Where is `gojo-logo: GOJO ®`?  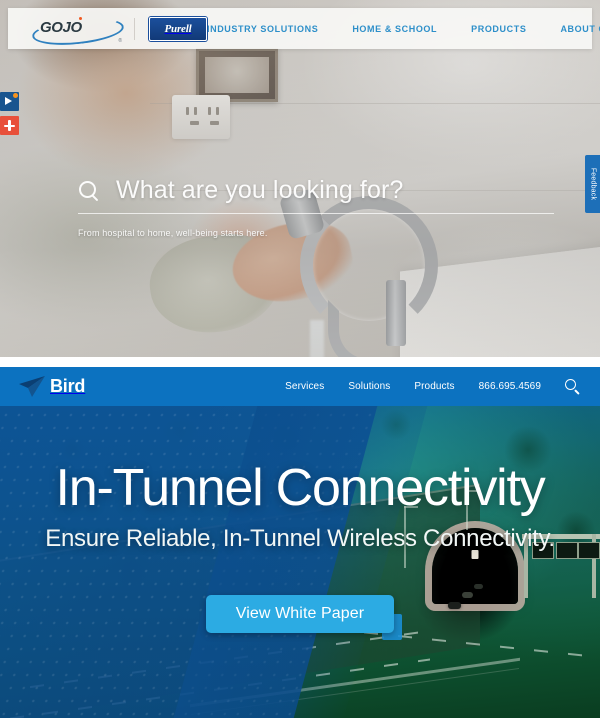 gojo-logo: GOJO ® is located at coordinates (78, 31).